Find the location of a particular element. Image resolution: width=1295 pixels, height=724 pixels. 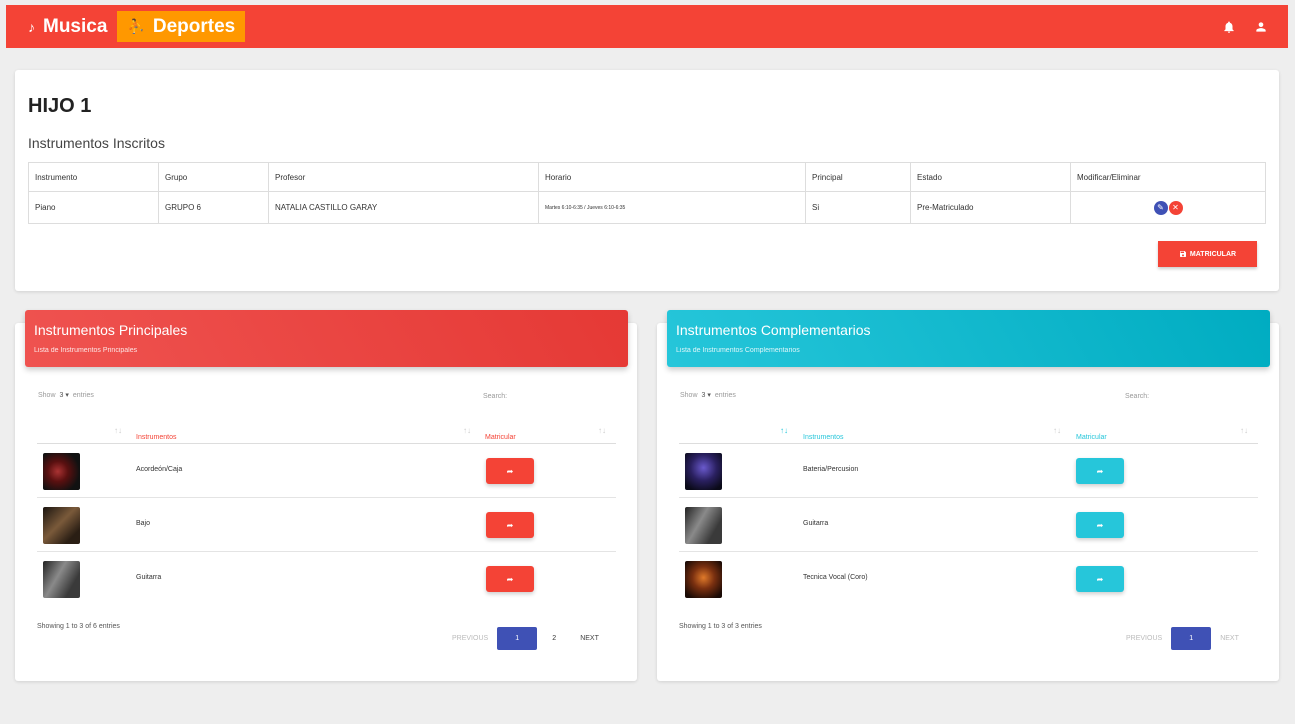

table-row: Acordeón/Caja ➦ is located at coordinates (326, 471).